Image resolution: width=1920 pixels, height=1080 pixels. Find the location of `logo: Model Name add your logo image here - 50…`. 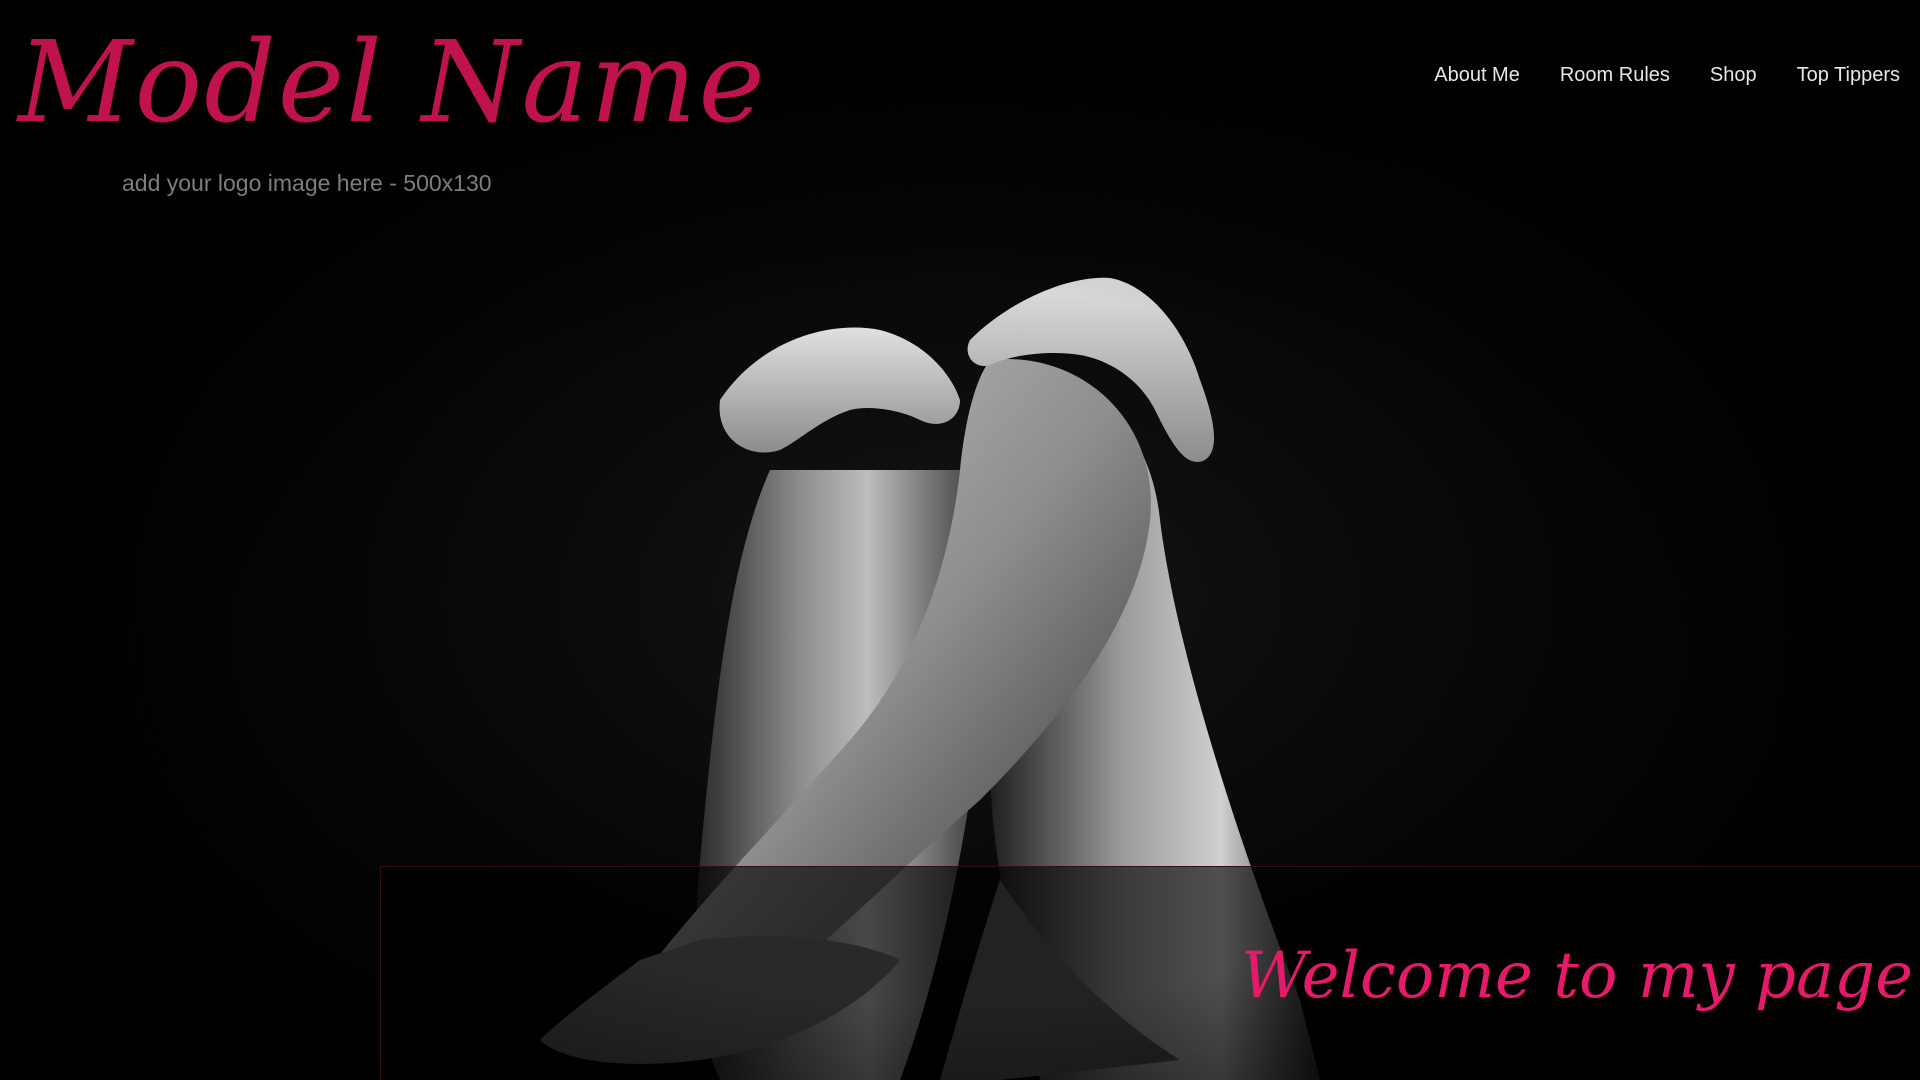

logo: Model Name add your logo image here - 50… is located at coordinates (391, 107).